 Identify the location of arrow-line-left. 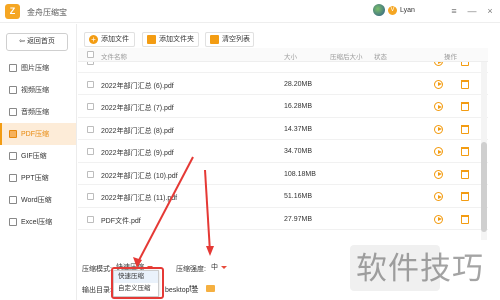
(165, 210).